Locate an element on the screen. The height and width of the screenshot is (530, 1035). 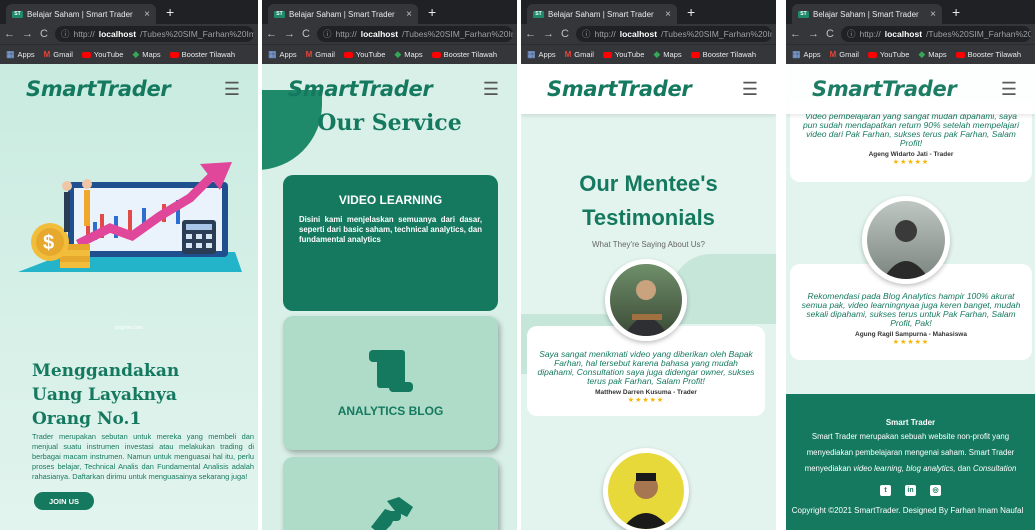
service-card-consultation is located at coordinates (390, 493).